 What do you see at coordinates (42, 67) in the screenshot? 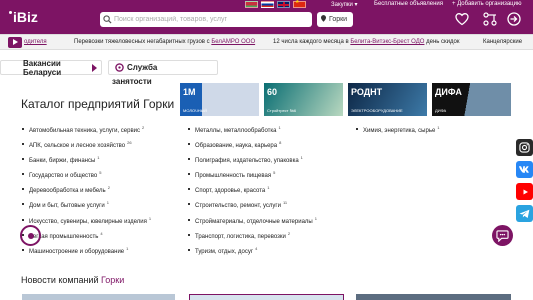
I see `vacancies-label: Вакансии Беларуси` at bounding box center [42, 67].